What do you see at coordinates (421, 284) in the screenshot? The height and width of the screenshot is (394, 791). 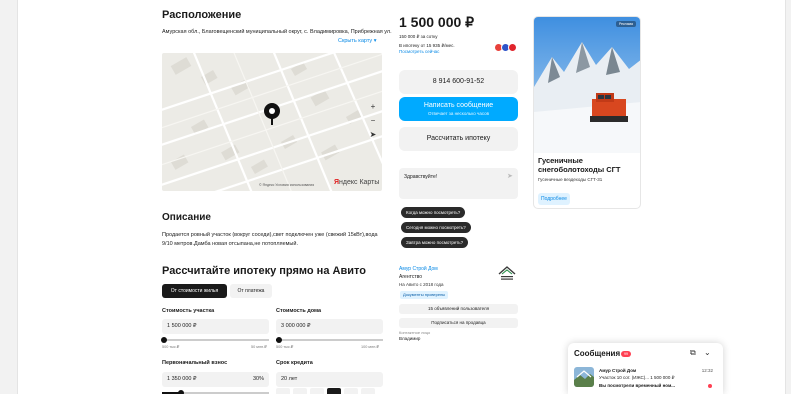 I see `seller-since: На Авито с 2018 года` at bounding box center [421, 284].